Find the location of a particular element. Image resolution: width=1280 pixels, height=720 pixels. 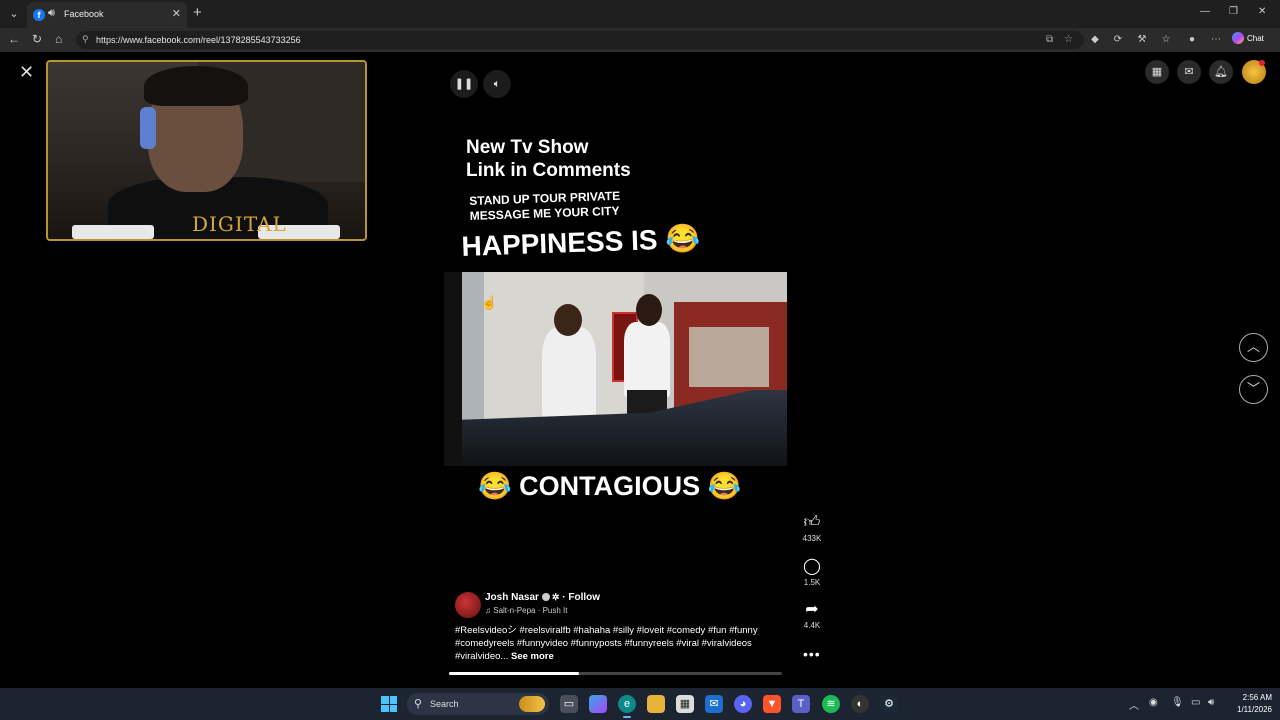

webcam-logo: DIGITAL is located at coordinates (239, 224).